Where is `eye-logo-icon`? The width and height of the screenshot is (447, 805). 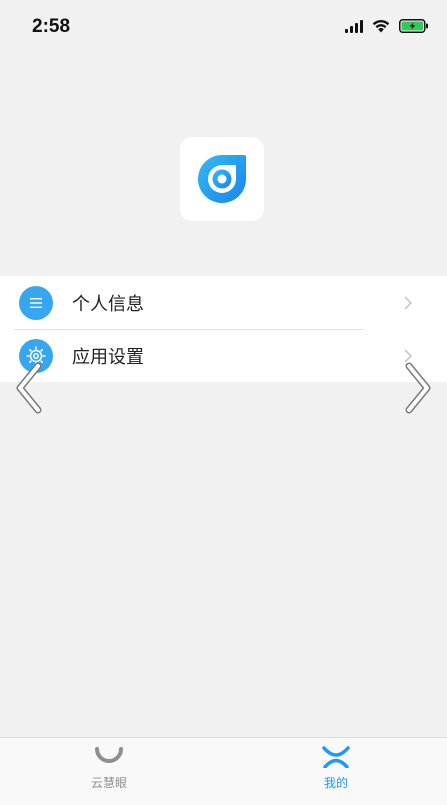 eye-logo-icon is located at coordinates (222, 179).